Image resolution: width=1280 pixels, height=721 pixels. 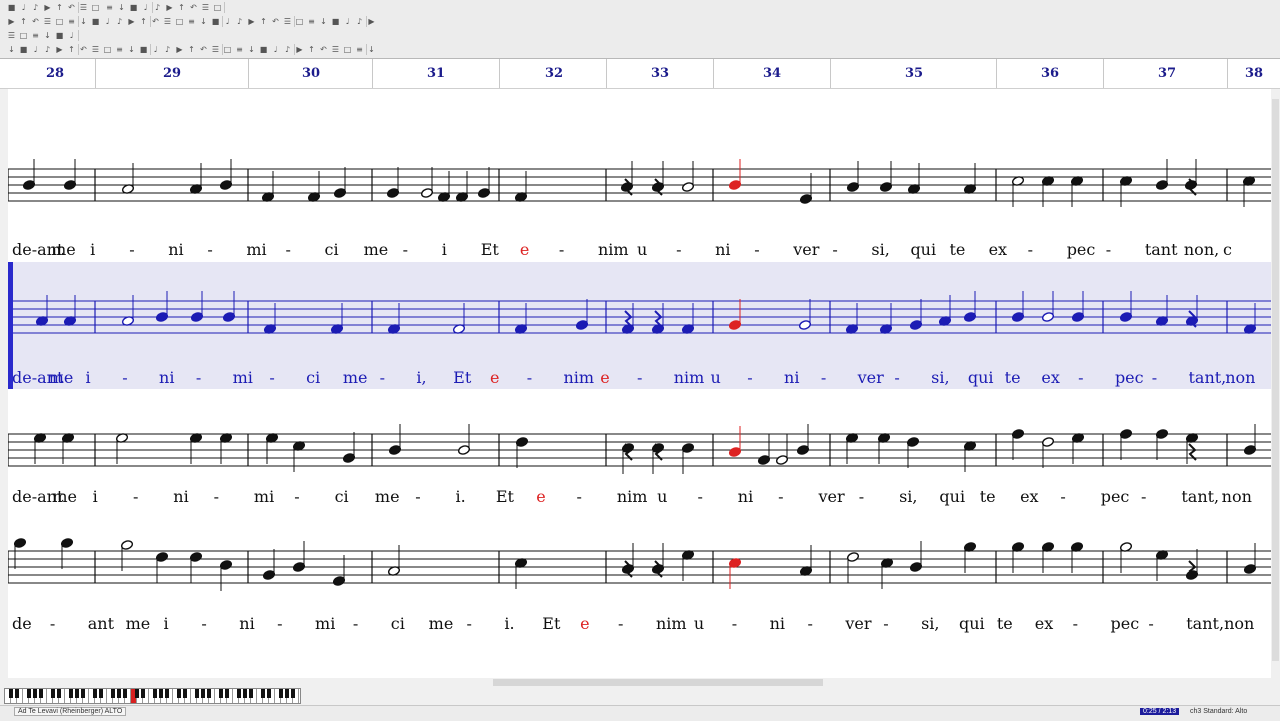 What do you see at coordinates (131, 49) in the screenshot?
I see `print-icon: ↓` at bounding box center [131, 49].